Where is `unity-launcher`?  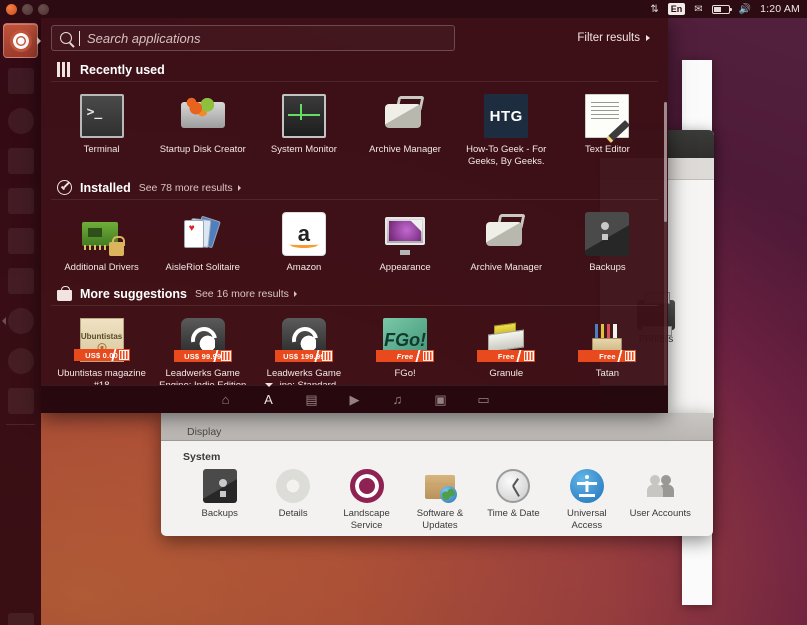 unity-launcher is located at coordinates (20, 321).